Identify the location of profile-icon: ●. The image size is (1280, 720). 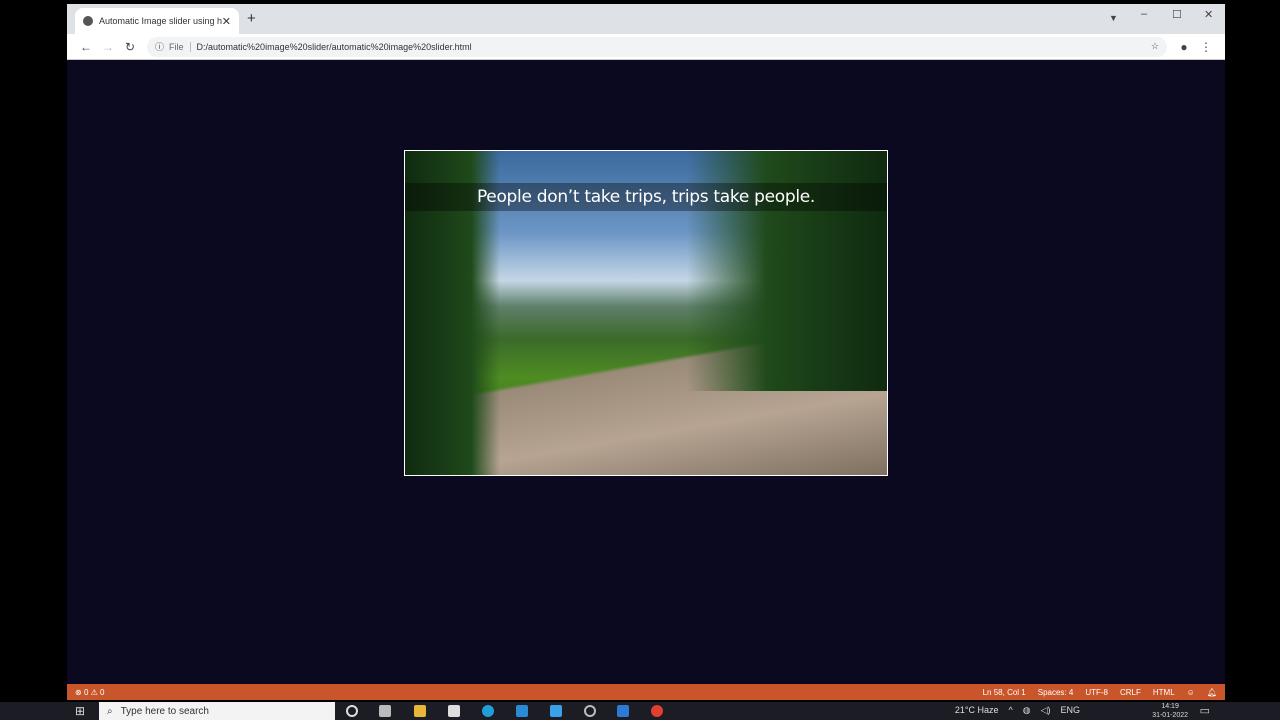
(1184, 47).